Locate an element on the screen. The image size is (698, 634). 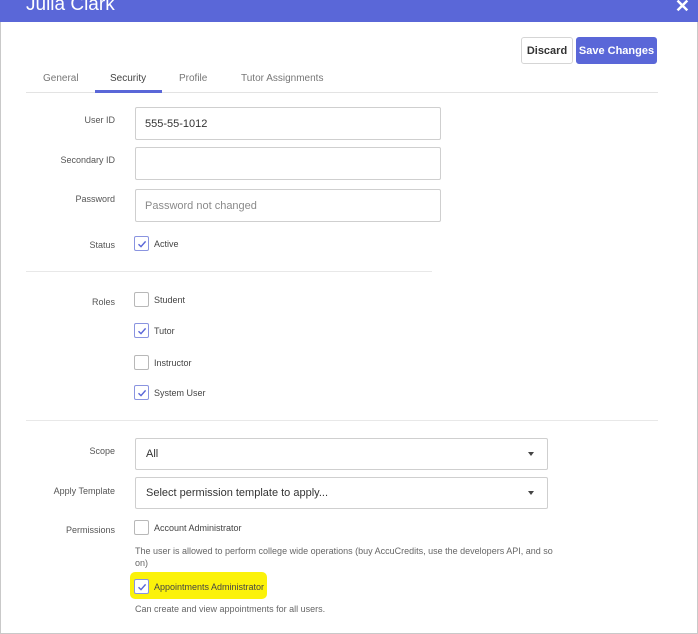
permissions-label: Permissions is located at coordinates (90, 530).